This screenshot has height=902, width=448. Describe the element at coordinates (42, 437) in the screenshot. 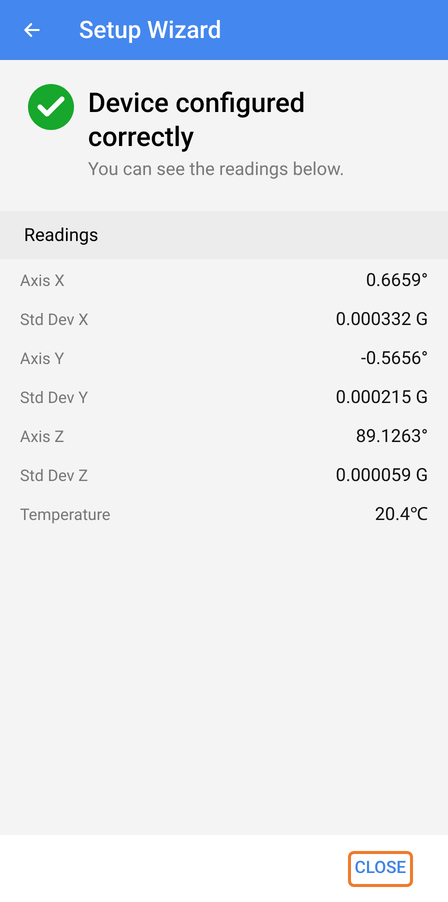

I see `reading-label: Axis Z` at that location.